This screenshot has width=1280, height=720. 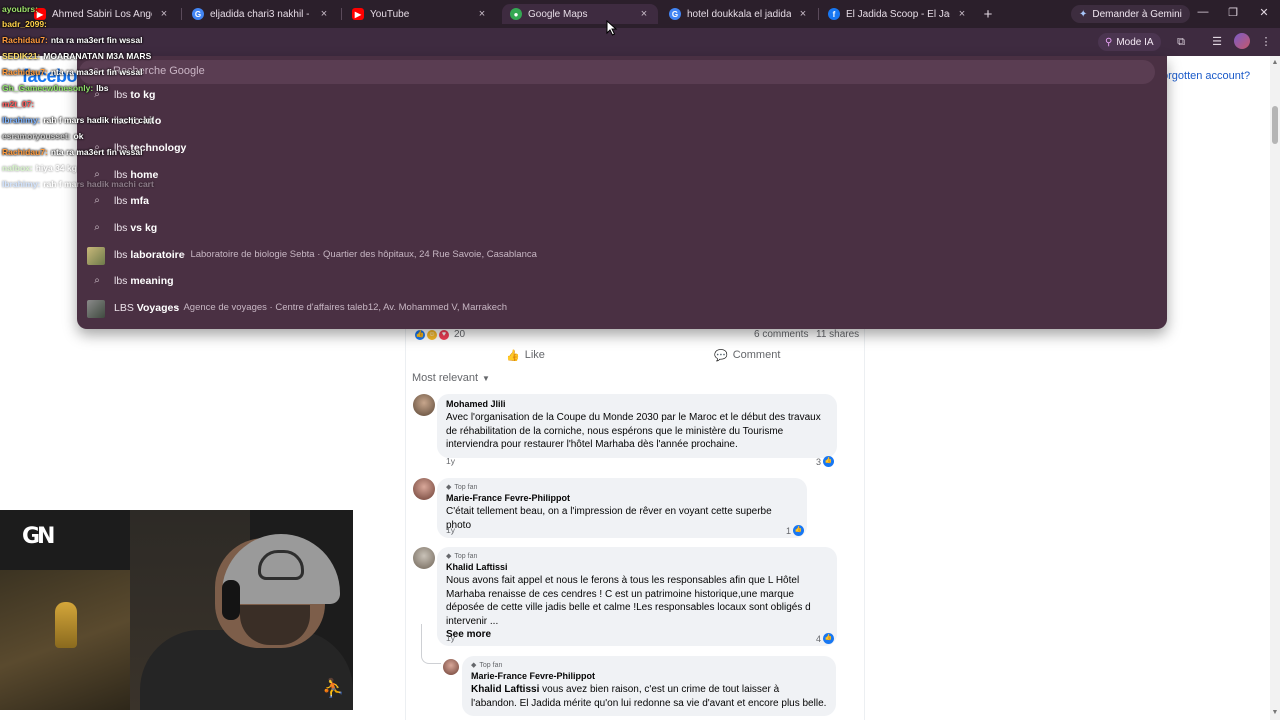 I want to click on suggestion-item: ⌕ lbs to kilo, so click(x=622, y=122).